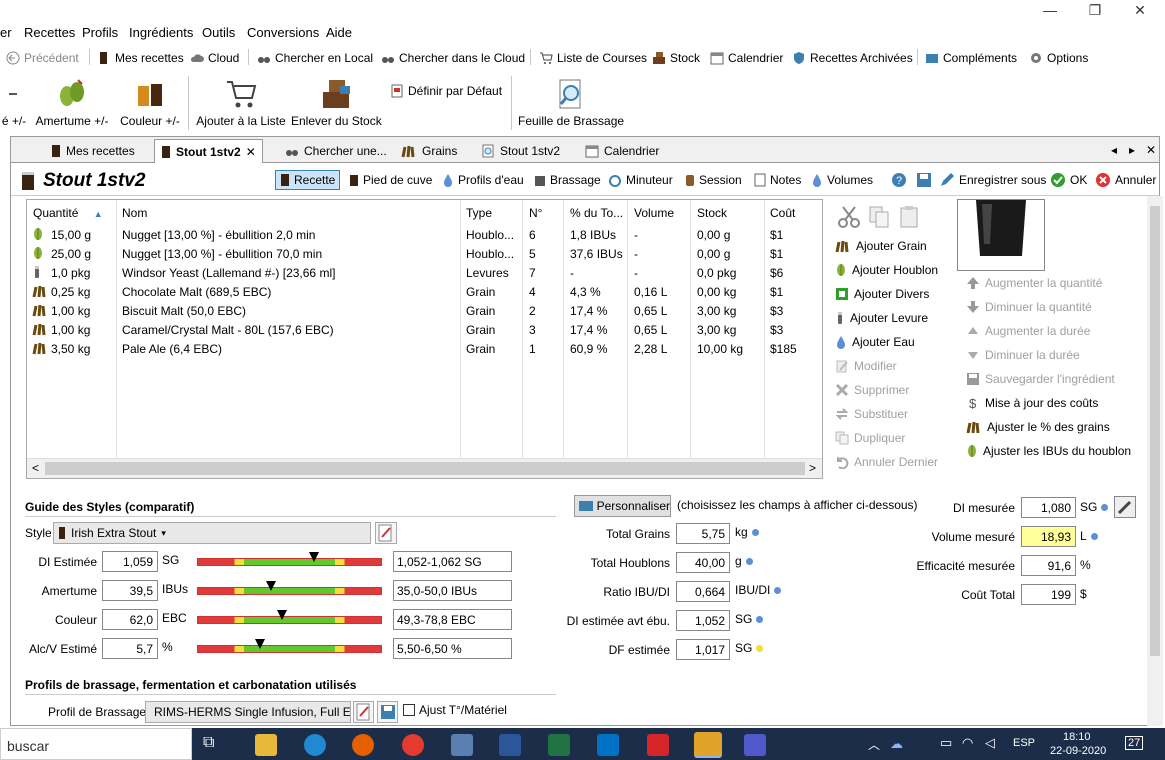 The height and width of the screenshot is (760, 1165). I want to click on brew-profile-edit-button, so click(363, 712).